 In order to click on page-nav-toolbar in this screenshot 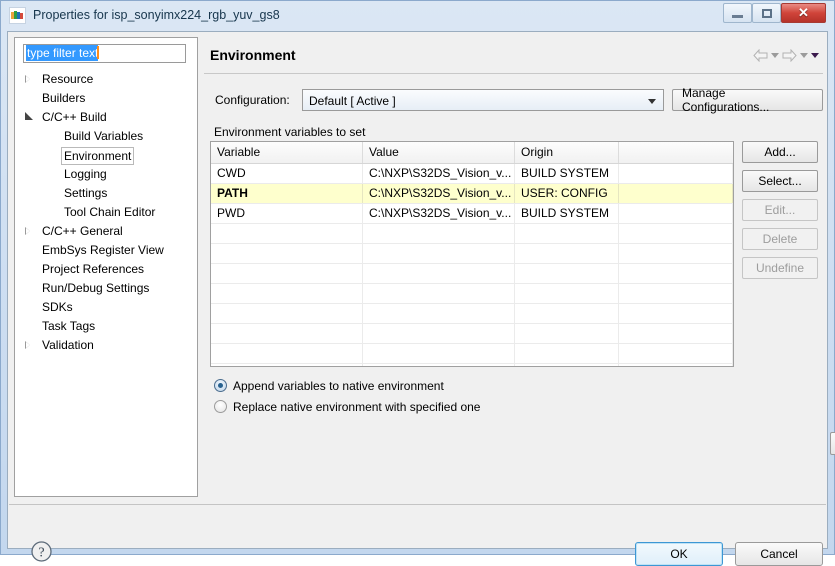, I will do `click(786, 55)`.